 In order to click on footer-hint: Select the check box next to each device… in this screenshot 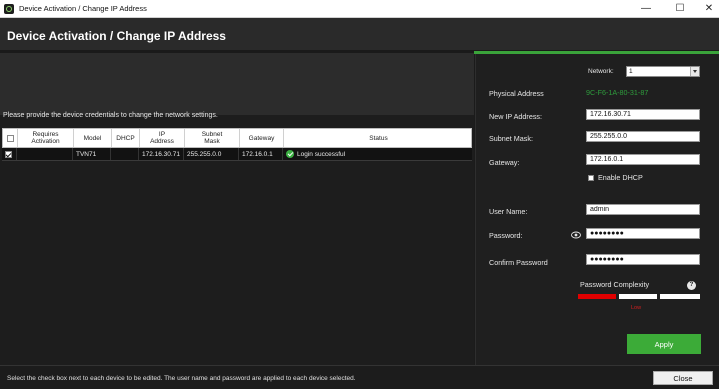, I will do `click(181, 378)`.